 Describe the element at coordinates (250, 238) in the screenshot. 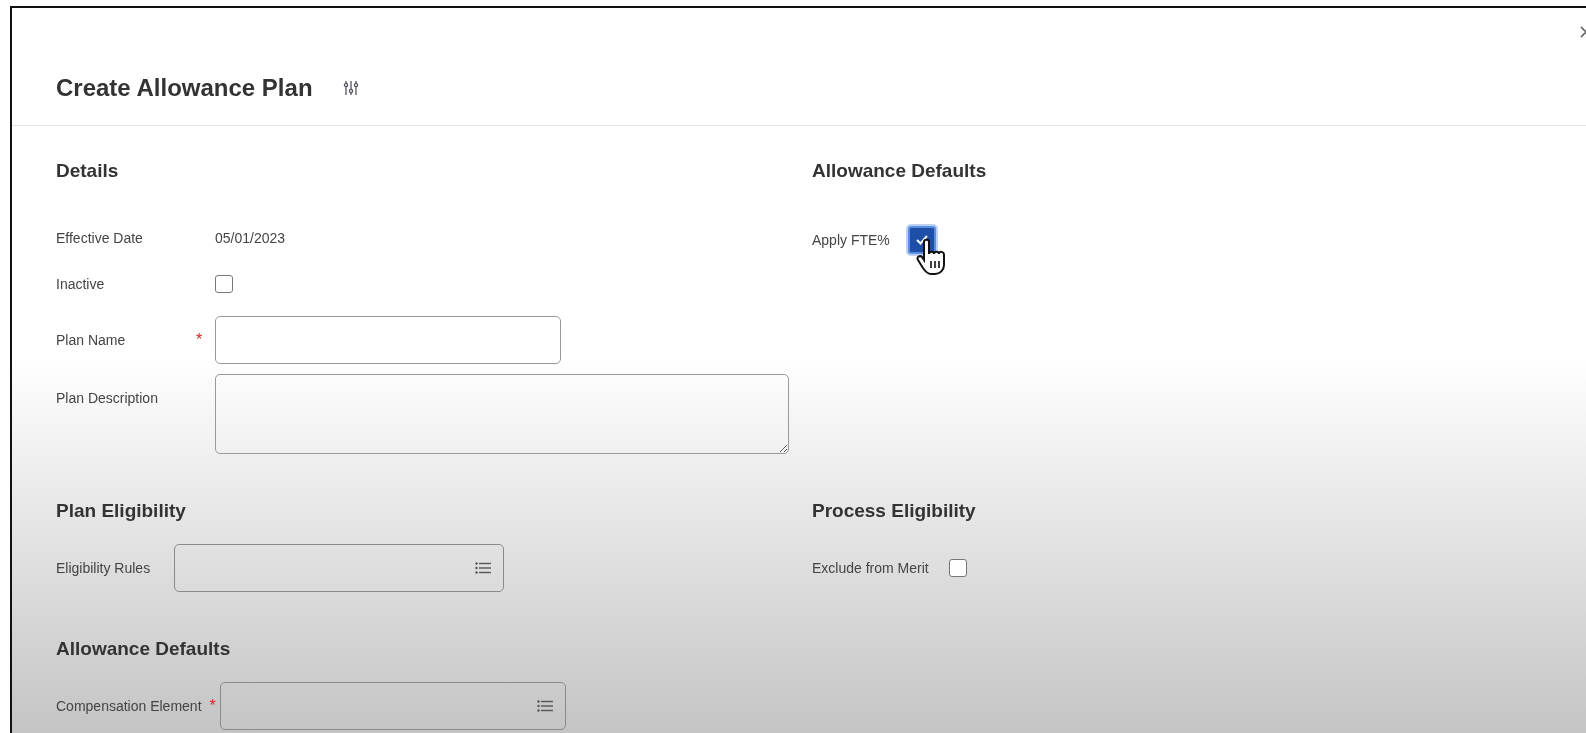

I see `field-value: 05/01/2023` at that location.